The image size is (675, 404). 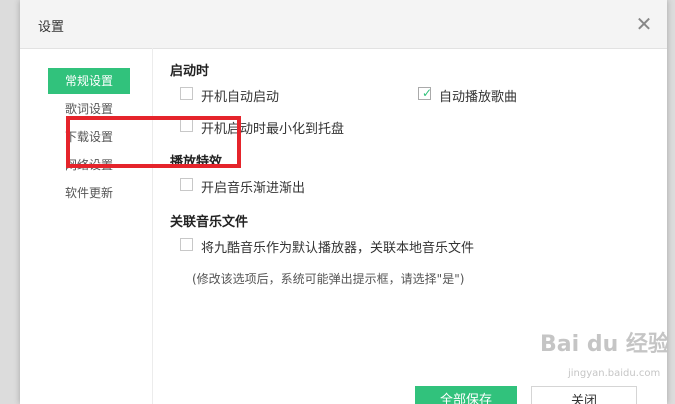 What do you see at coordinates (152, 226) in the screenshot?
I see `sidebar-divider` at bounding box center [152, 226].